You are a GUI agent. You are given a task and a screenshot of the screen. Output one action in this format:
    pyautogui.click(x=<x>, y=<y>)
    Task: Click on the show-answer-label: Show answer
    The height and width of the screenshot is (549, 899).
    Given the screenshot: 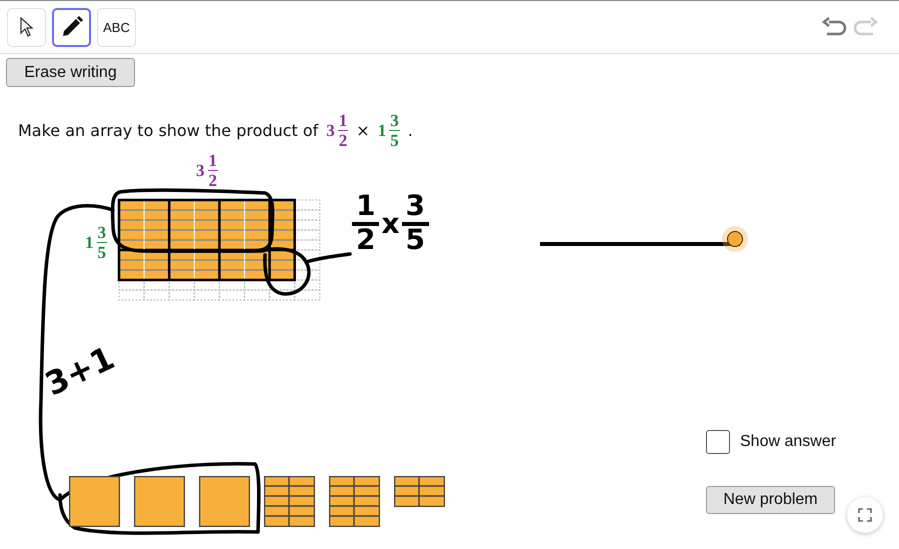 What is the action you would take?
    pyautogui.click(x=788, y=442)
    